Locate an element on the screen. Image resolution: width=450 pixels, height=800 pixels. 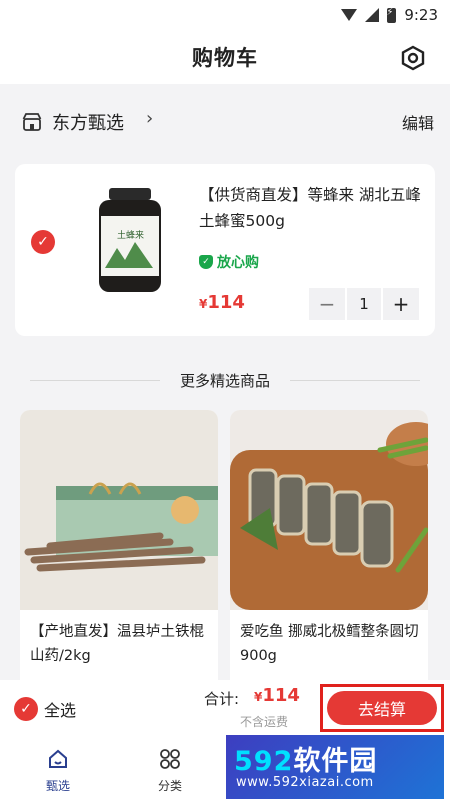
watermark-url: www.592xiazai.com is located at coordinates (305, 782).